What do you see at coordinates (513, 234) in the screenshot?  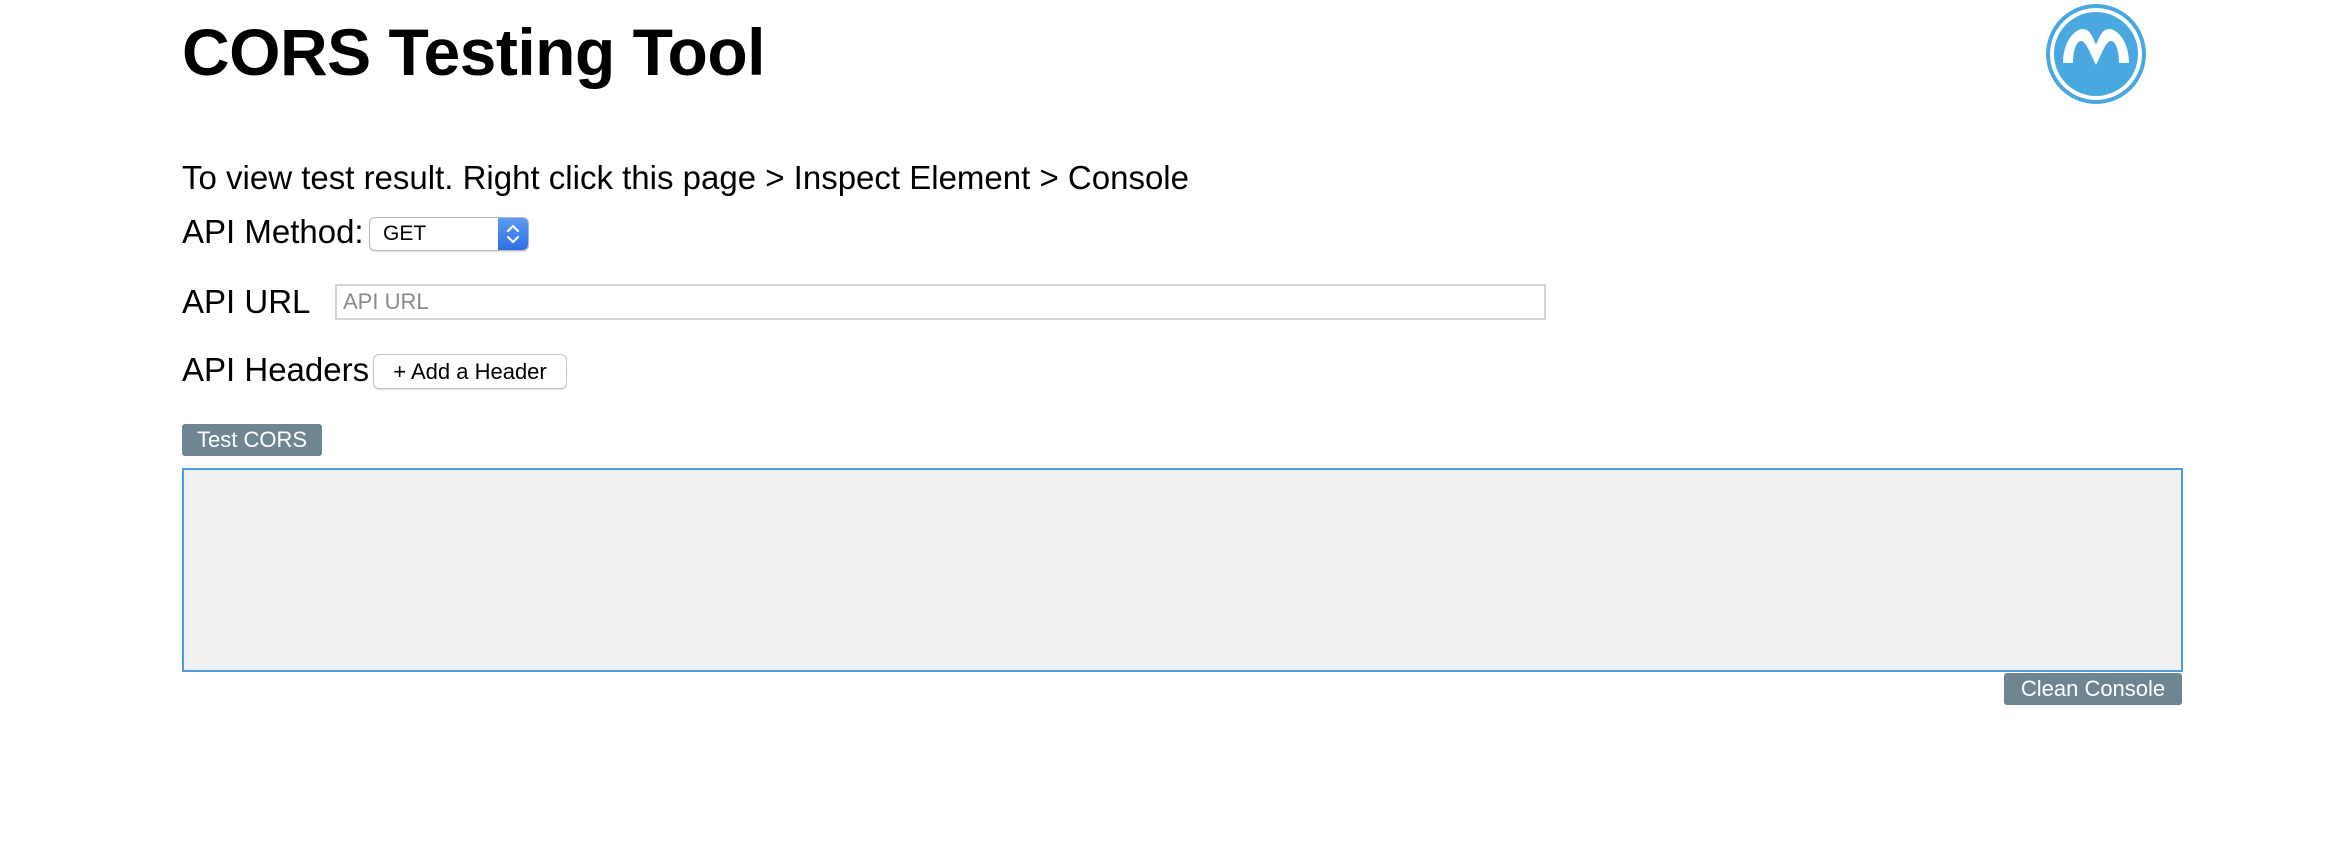 I see `chevron-up-down-icon` at bounding box center [513, 234].